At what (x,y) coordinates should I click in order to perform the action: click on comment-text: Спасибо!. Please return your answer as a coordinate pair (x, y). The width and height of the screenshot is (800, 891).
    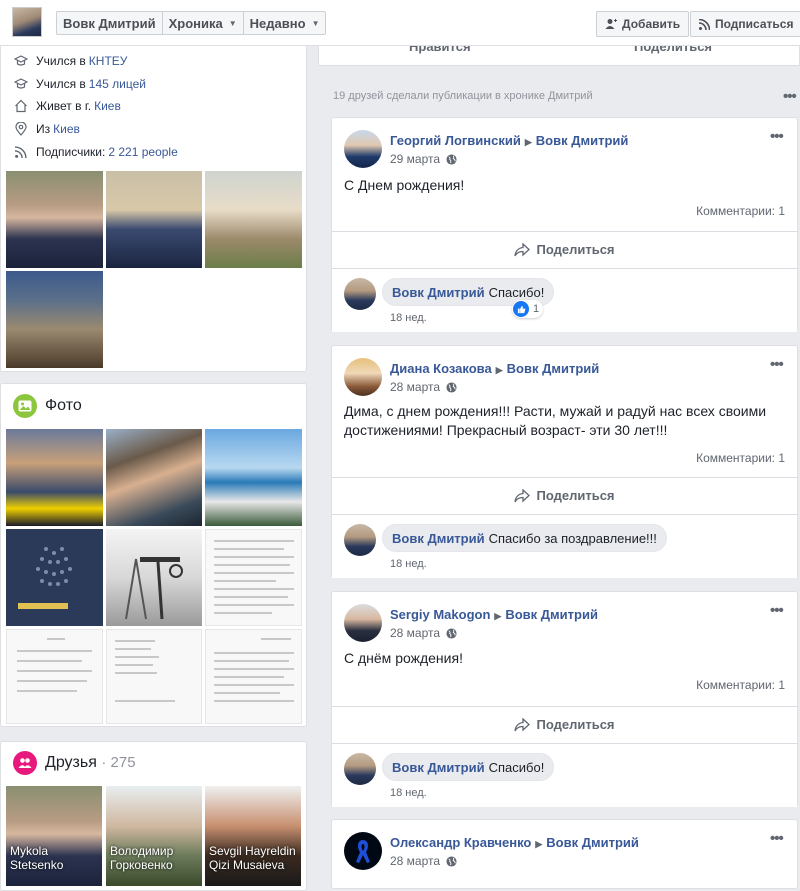
    Looking at the image, I should click on (516, 292).